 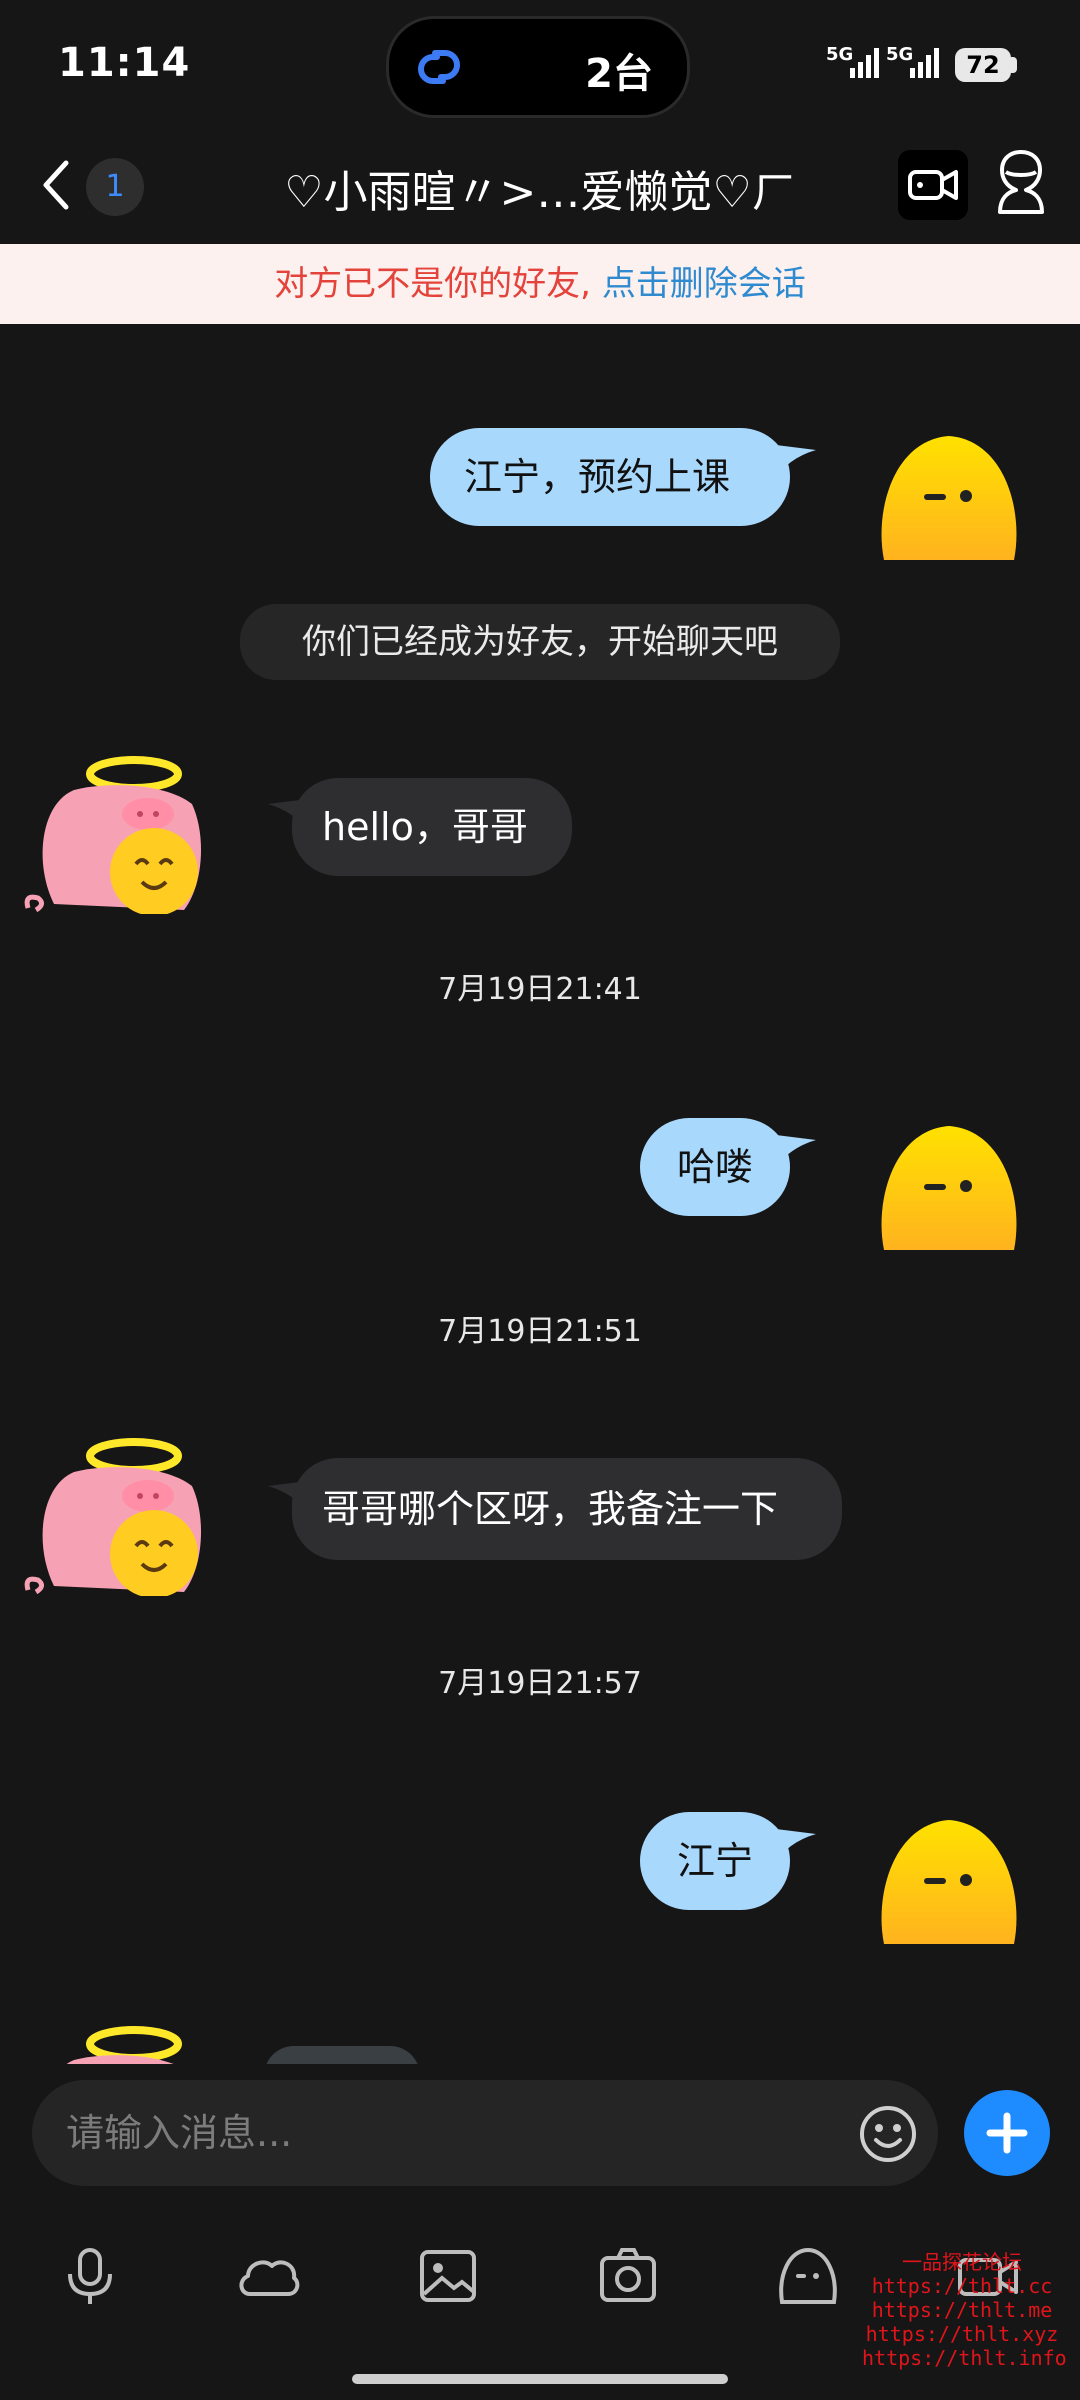 I want to click on microphone-icon, so click(x=90, y=2276).